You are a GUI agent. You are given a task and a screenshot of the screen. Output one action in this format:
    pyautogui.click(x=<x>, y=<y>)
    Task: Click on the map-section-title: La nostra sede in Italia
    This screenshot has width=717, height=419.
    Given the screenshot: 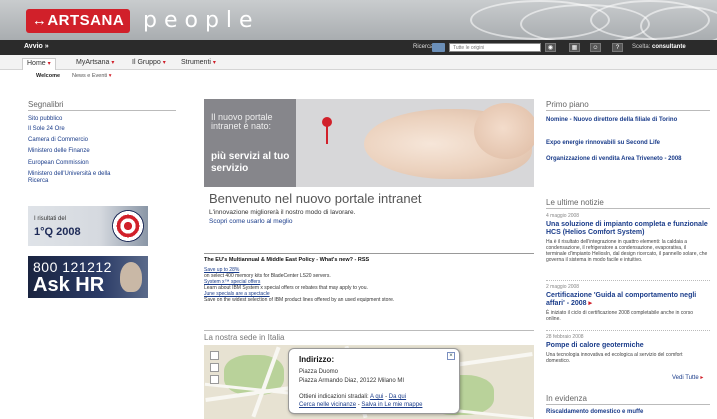 What is the action you would take?
    pyautogui.click(x=244, y=337)
    